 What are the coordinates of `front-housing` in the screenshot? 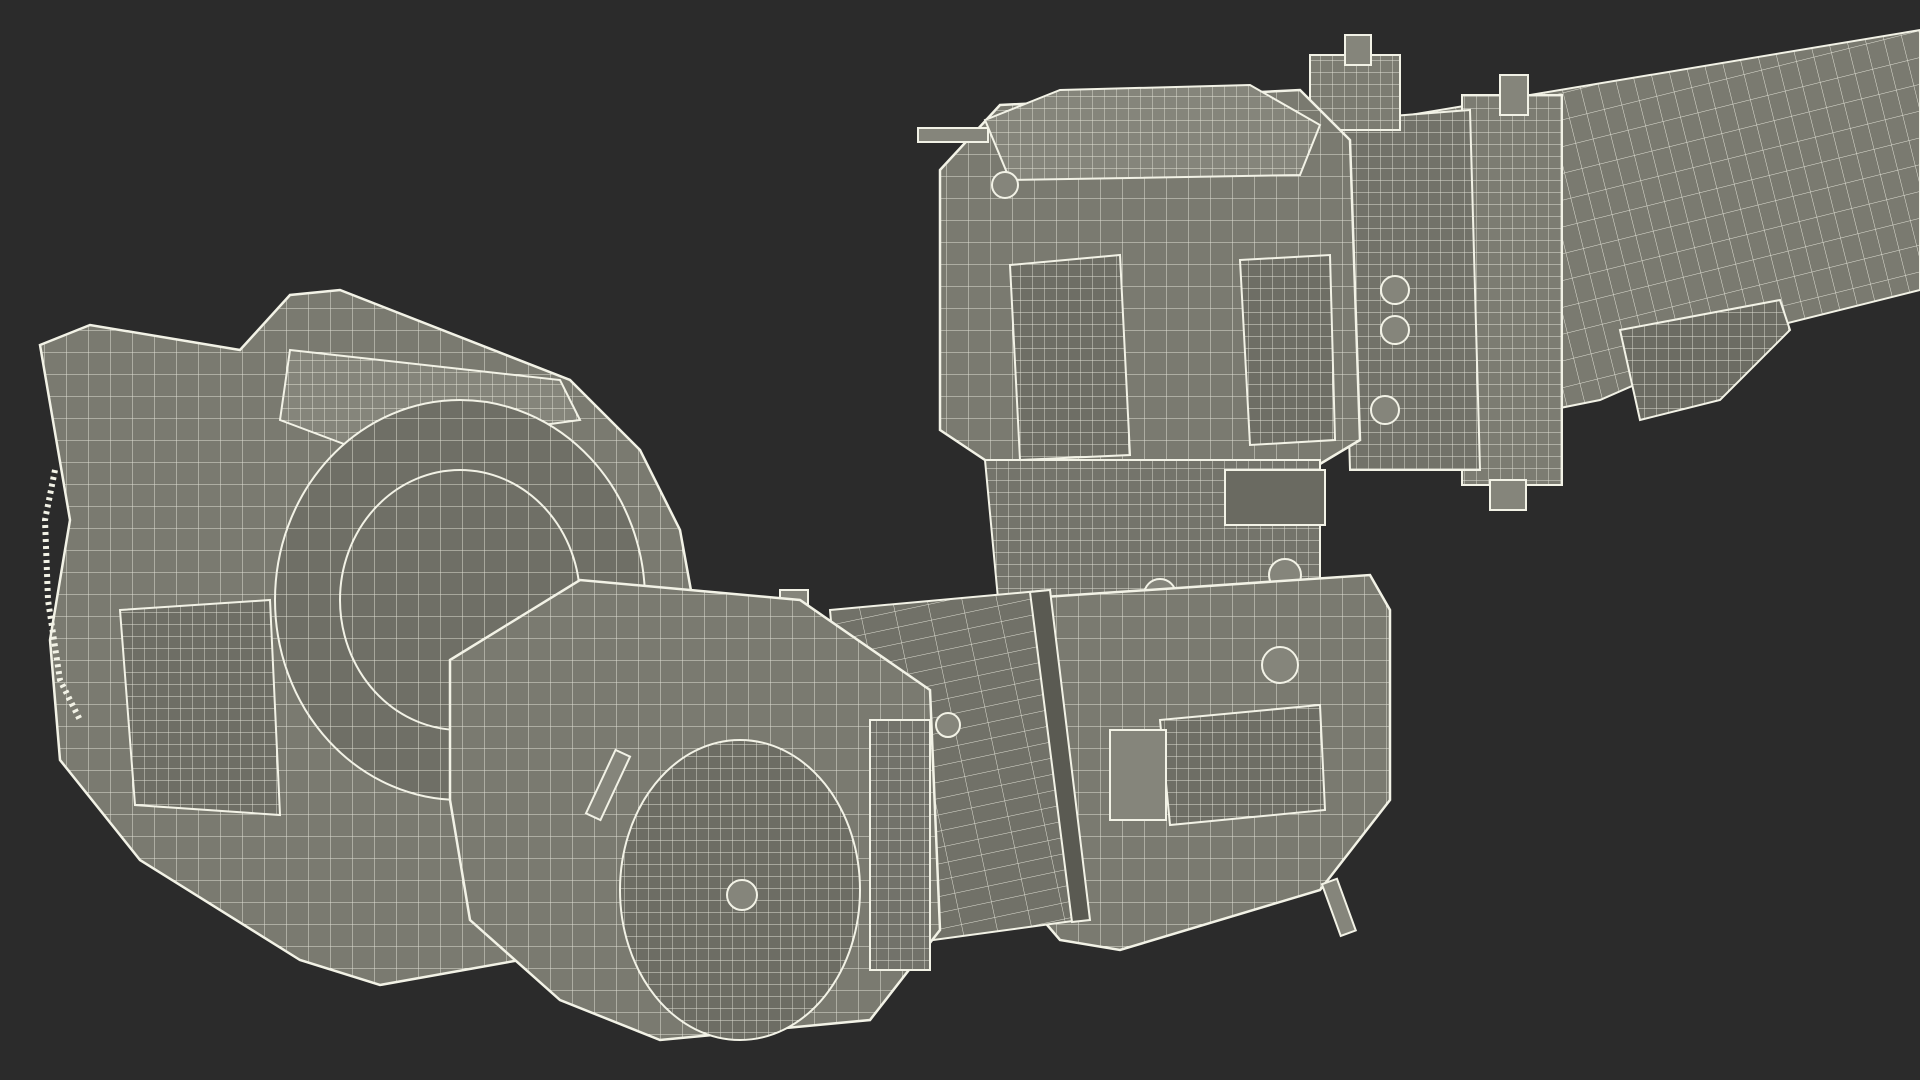 It's located at (695, 810).